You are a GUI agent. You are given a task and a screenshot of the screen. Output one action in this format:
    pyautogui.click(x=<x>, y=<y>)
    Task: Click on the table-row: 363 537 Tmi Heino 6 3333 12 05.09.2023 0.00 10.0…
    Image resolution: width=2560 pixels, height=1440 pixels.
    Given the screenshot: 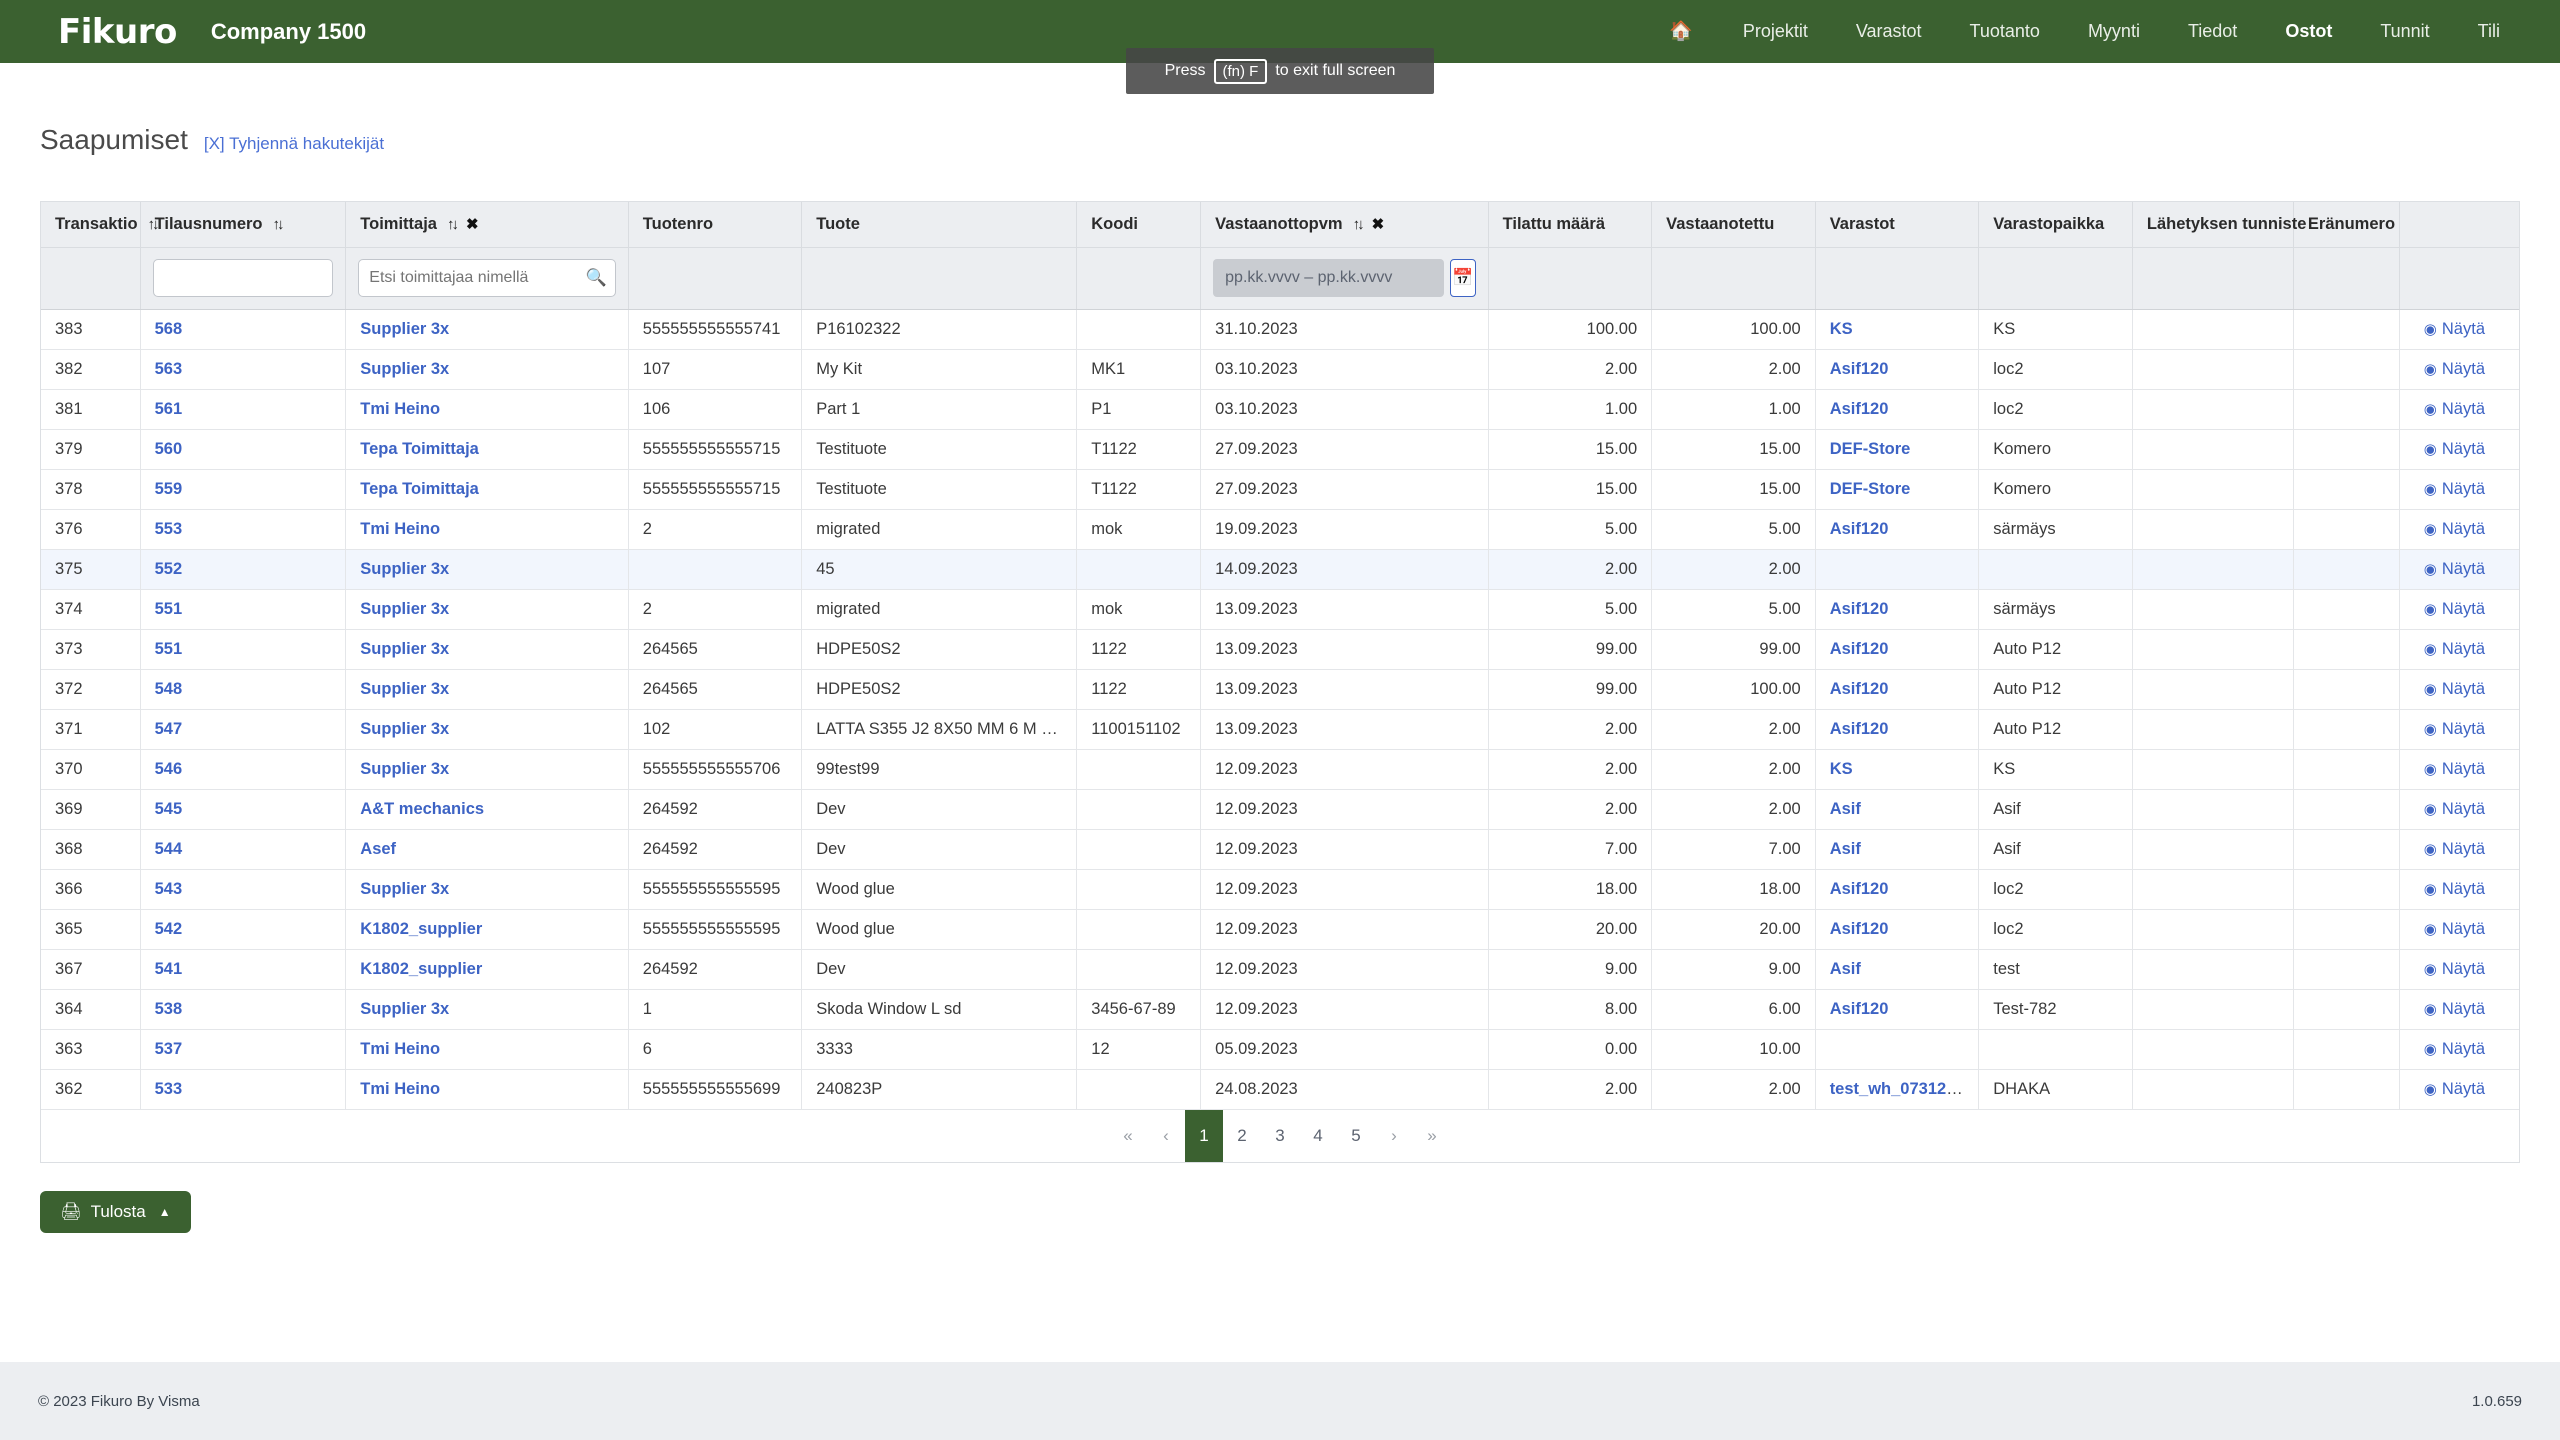 What is the action you would take?
    pyautogui.click(x=1280, y=1049)
    